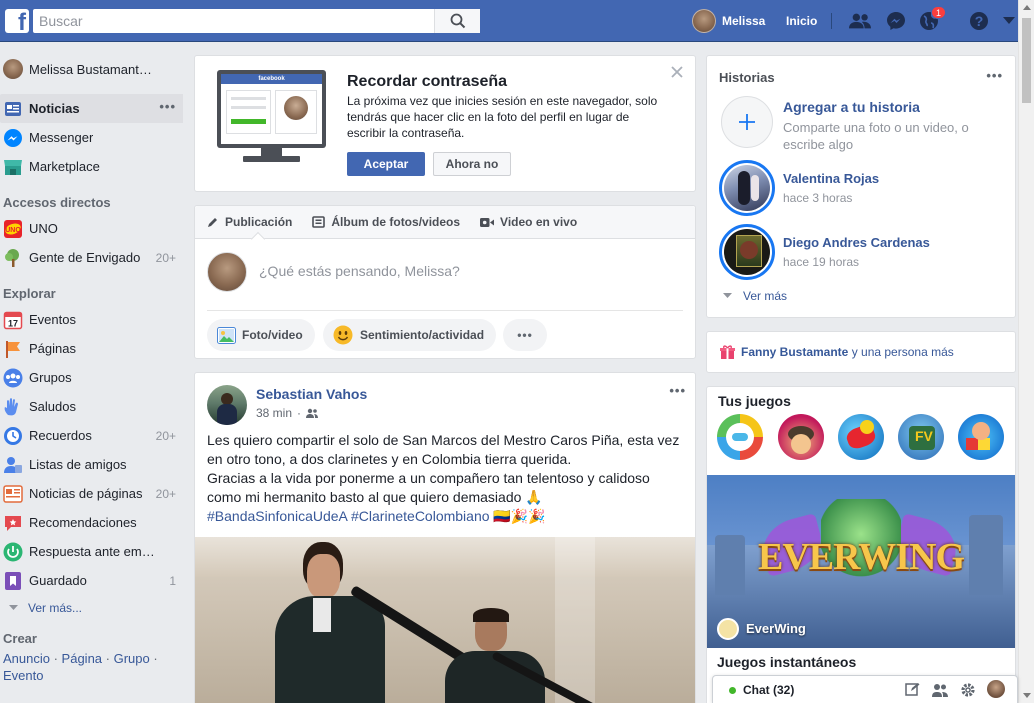  What do you see at coordinates (865, 689) in the screenshot?
I see `chat-bar: Chat (32)` at bounding box center [865, 689].